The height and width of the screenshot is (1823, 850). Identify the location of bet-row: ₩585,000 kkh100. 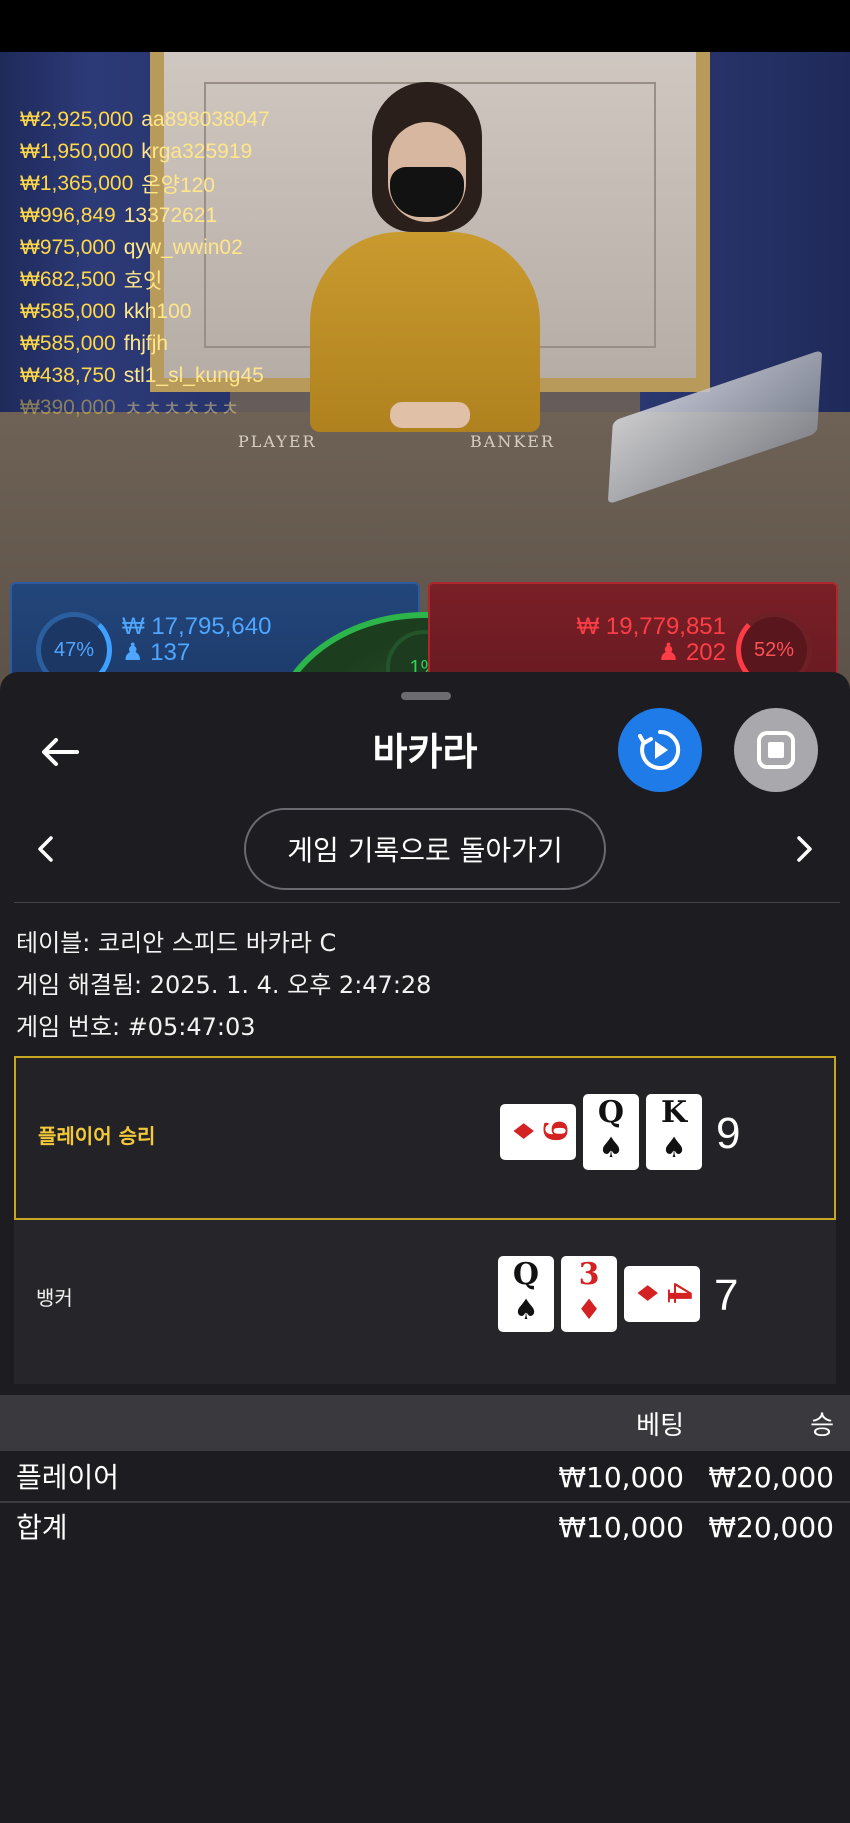
(106, 311).